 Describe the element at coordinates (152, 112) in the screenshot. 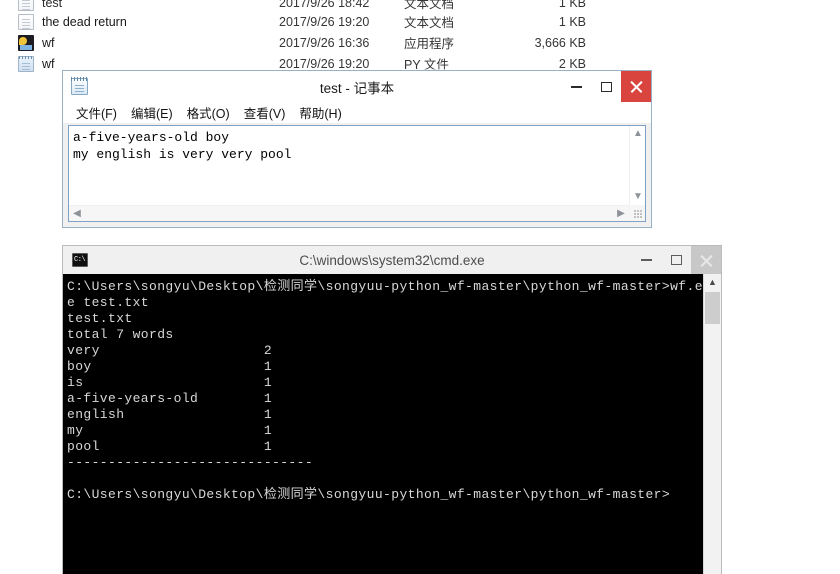

I see `menu-edit: 编辑(E)` at that location.